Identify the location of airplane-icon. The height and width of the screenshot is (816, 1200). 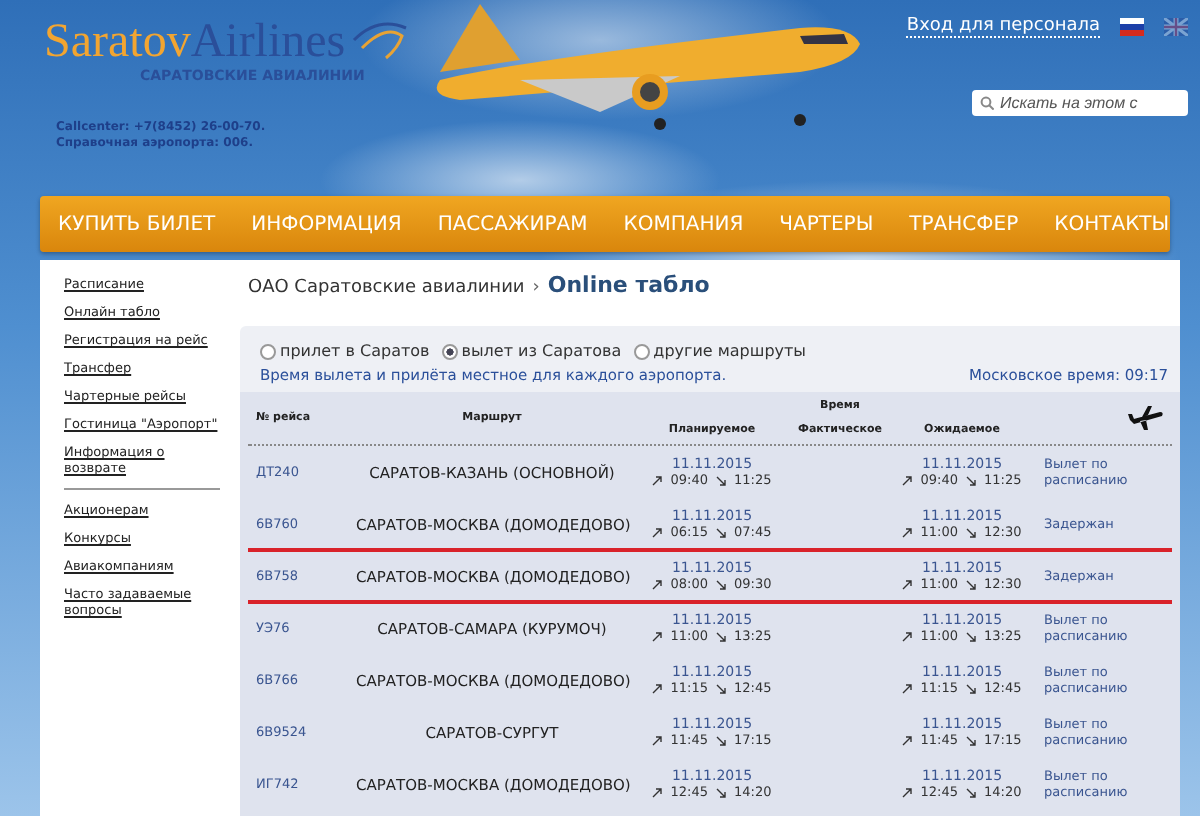
(1146, 418).